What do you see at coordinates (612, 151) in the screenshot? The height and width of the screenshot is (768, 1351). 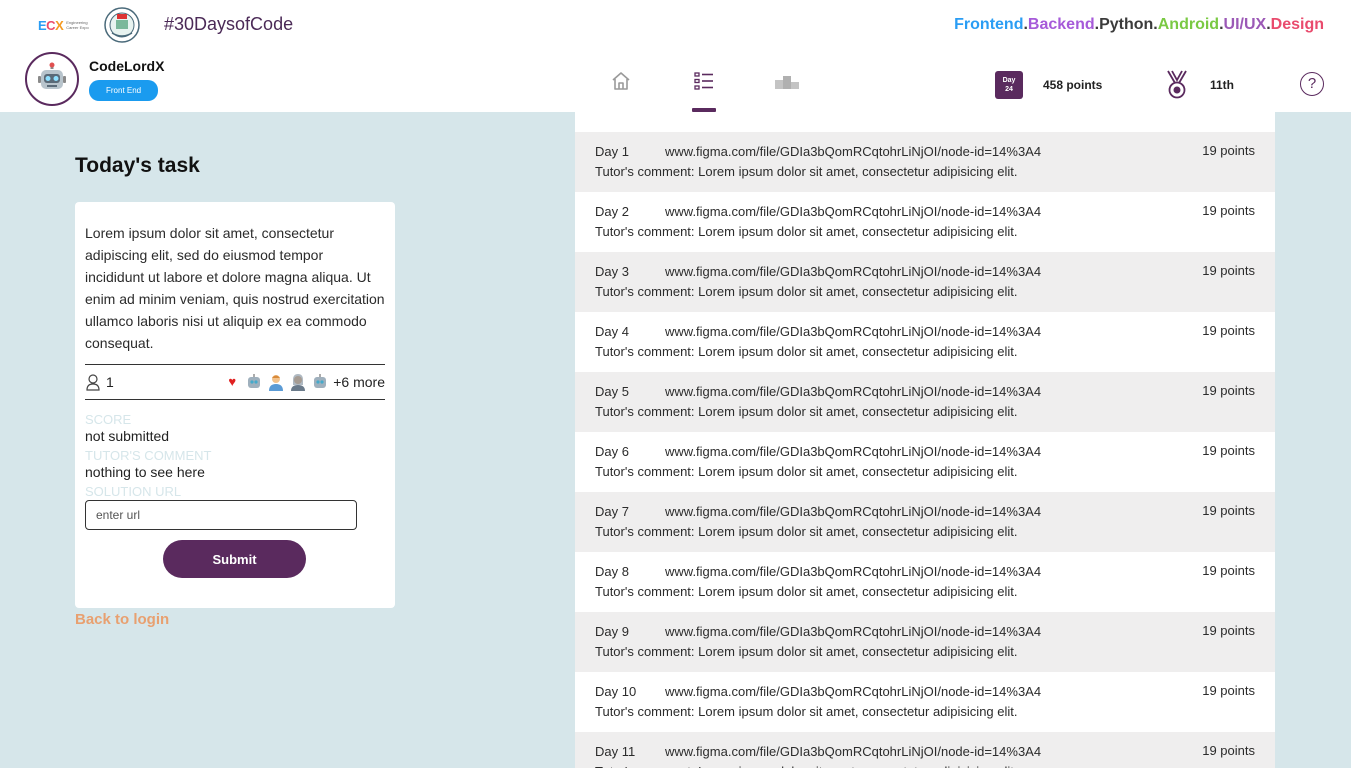 I see `submission-day: Day 1` at bounding box center [612, 151].